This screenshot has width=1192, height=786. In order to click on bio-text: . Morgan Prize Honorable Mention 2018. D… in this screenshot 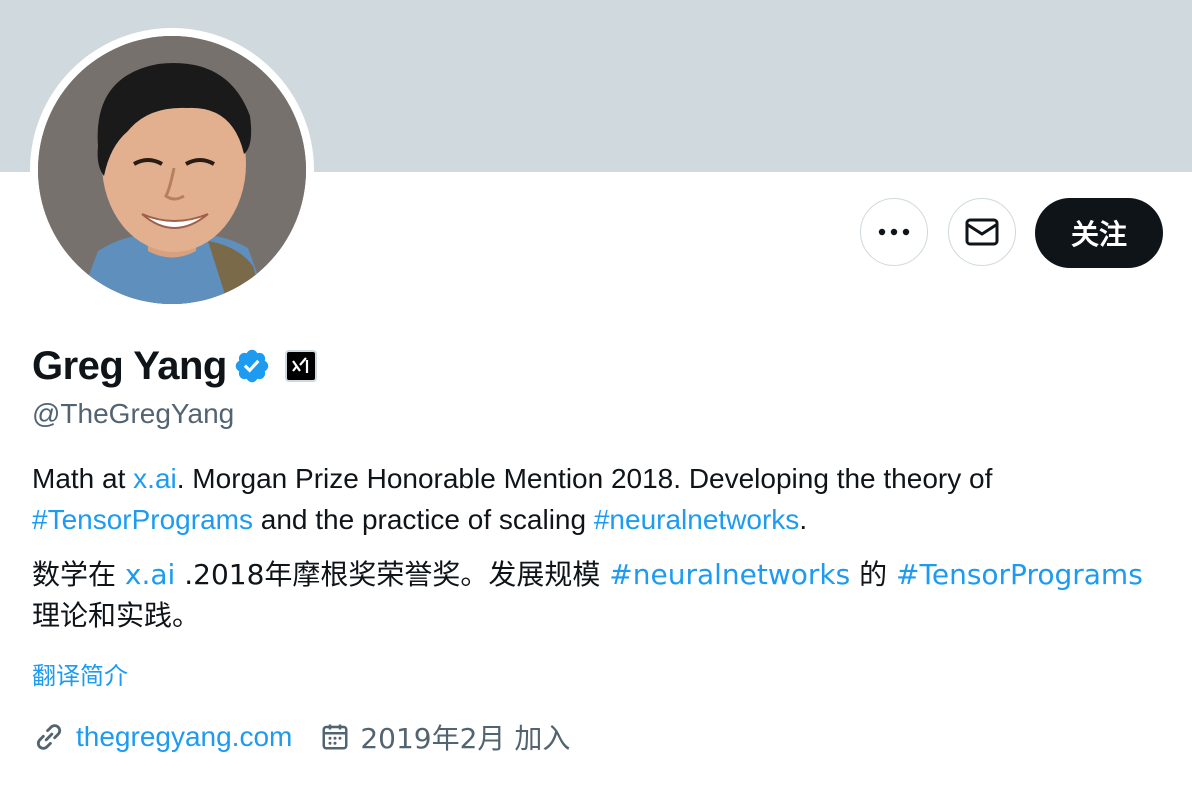, I will do `click(584, 478)`.